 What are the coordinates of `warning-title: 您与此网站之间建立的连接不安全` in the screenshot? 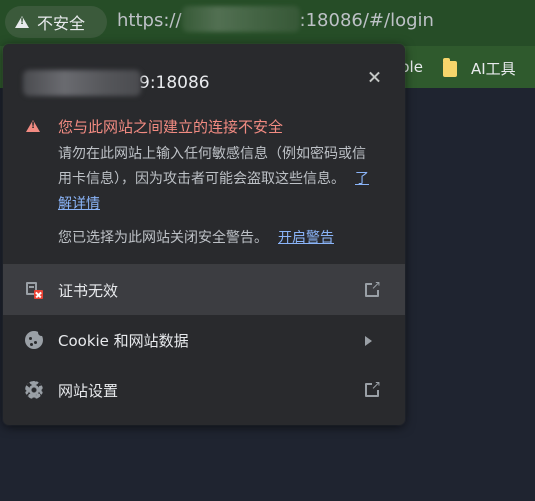 It's located at (171, 127).